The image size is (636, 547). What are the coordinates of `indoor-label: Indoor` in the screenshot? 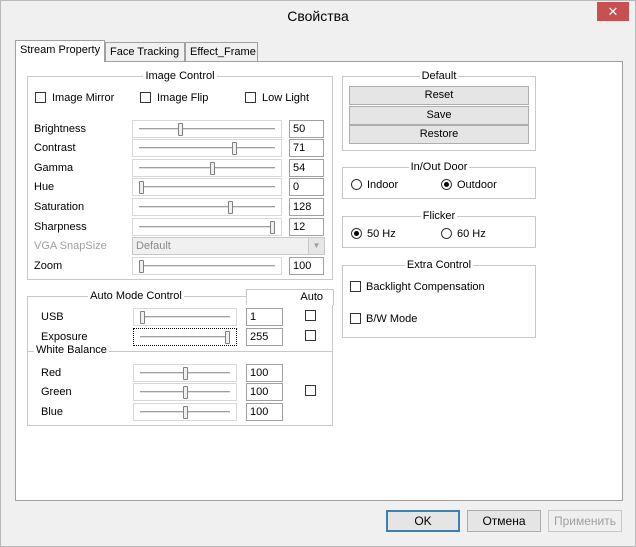 It's located at (383, 185).